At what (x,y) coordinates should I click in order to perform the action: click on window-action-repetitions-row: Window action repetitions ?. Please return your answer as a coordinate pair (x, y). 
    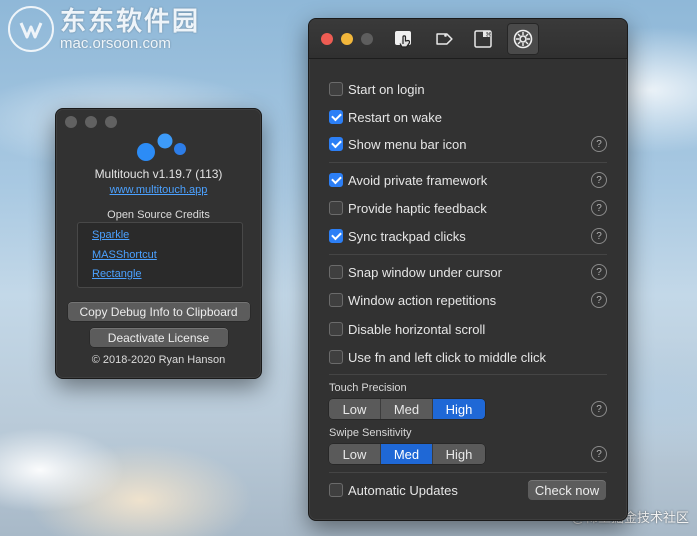
    Looking at the image, I should click on (468, 300).